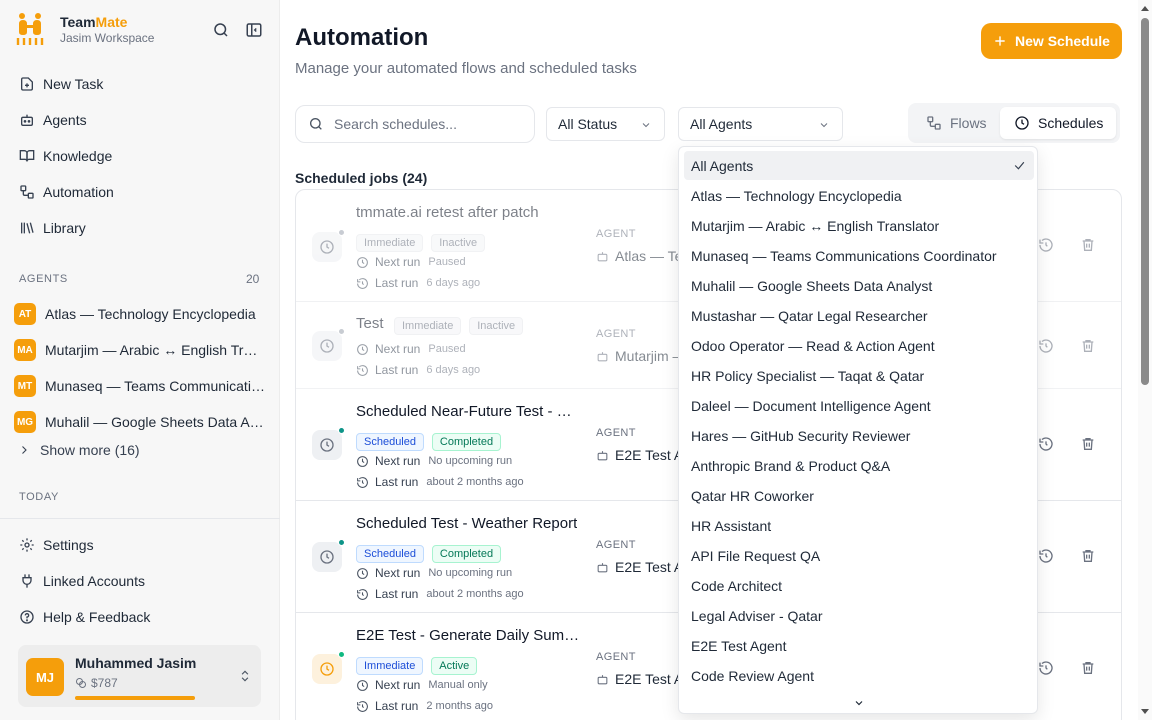 Image resolution: width=1152 pixels, height=720 pixels. I want to click on scroll-down-arrow-icon, so click(1145, 711).